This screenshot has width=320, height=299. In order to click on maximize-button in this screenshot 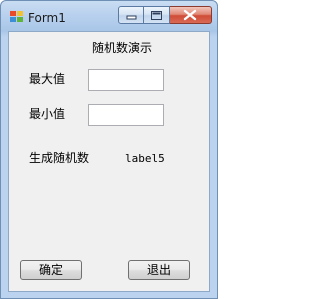, I will do `click(157, 15)`.